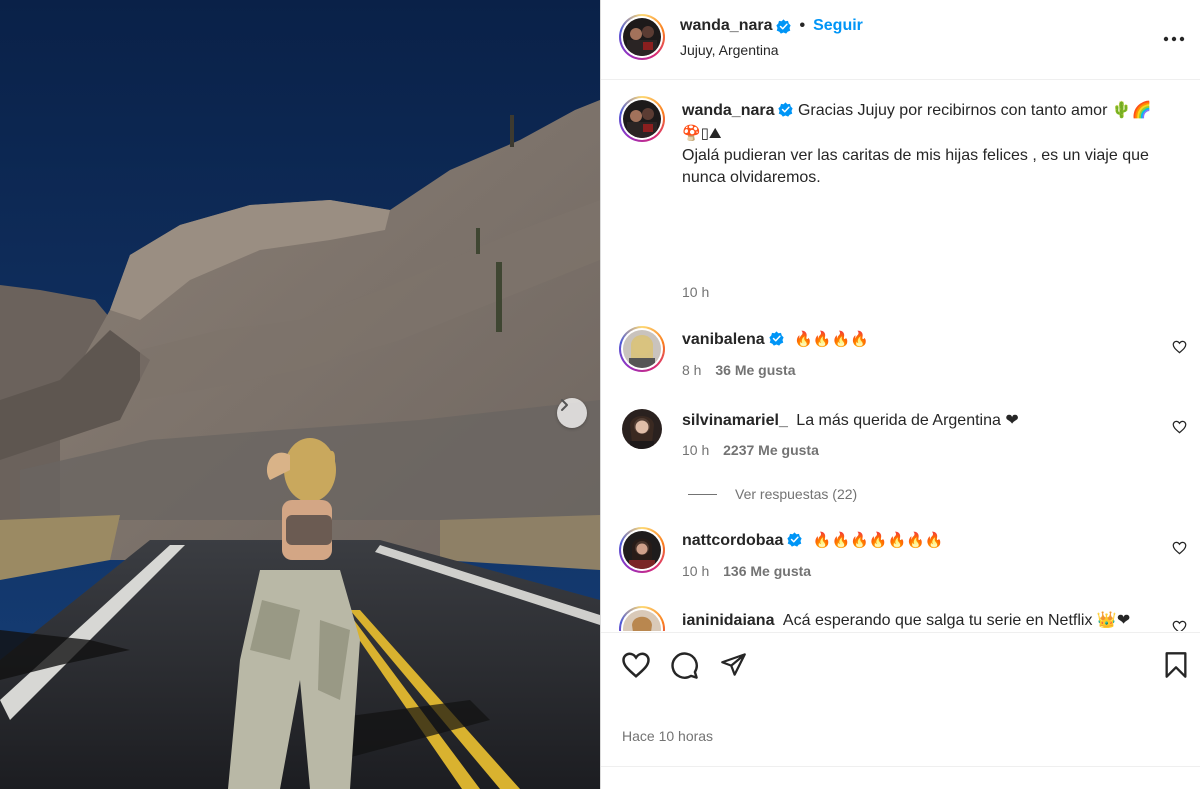 The width and height of the screenshot is (1200, 789). What do you see at coordinates (755, 370) in the screenshot?
I see `comment-likes: 36 Me gusta` at bounding box center [755, 370].